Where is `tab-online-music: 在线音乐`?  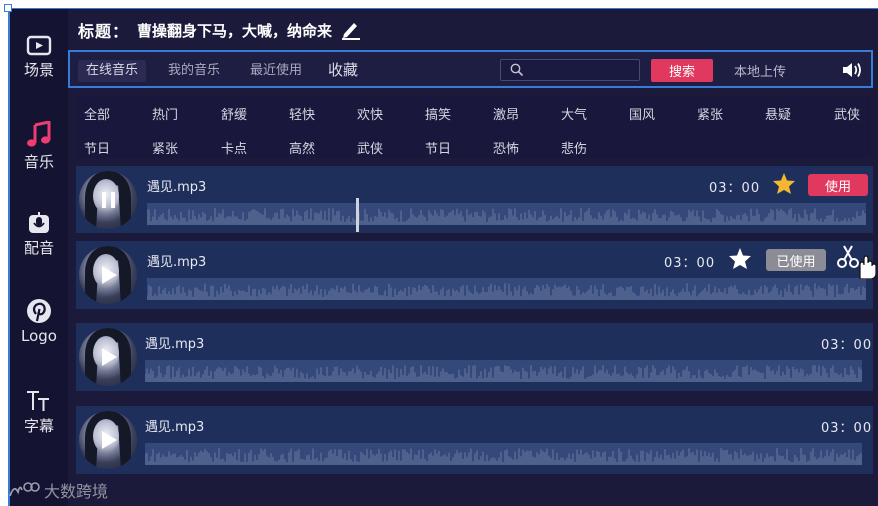 tab-online-music: 在线音乐 is located at coordinates (112, 71).